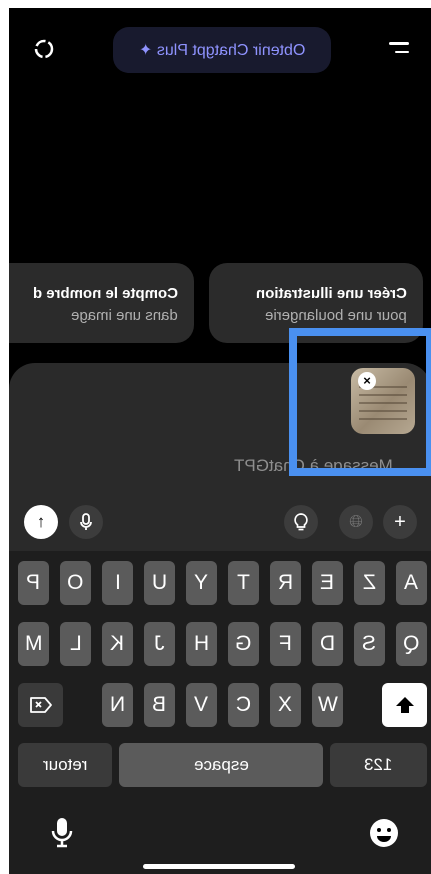  I want to click on suggestion-subtitle: pour une boulangerie, so click(336, 315).